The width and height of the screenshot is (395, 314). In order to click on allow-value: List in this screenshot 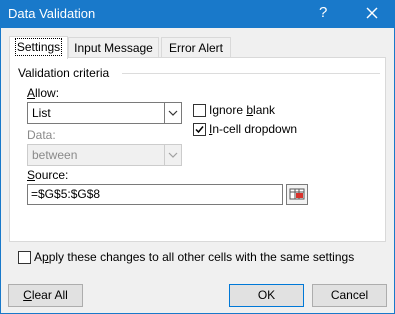, I will do `click(41, 113)`.